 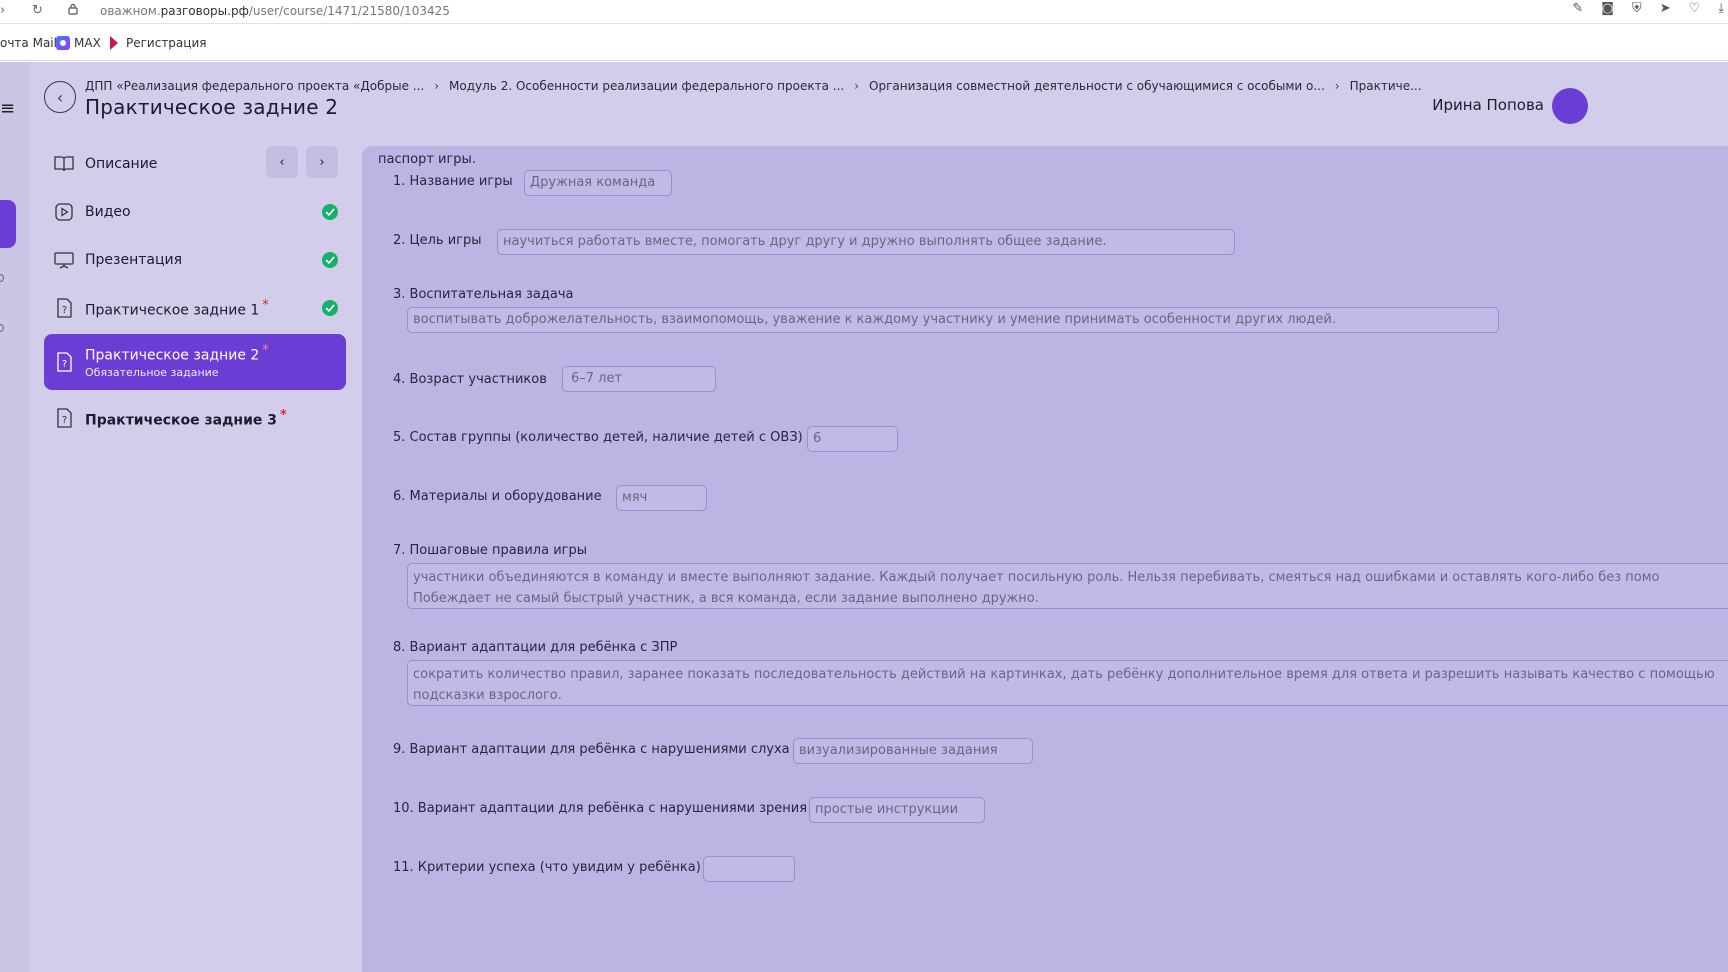 I want to click on sidebar-item-sublabel: Обязательное задание, so click(x=152, y=372).